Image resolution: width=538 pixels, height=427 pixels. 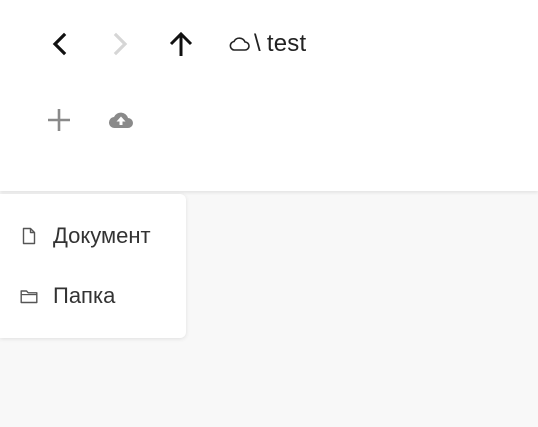 I want to click on cloud-icon, so click(x=239, y=44).